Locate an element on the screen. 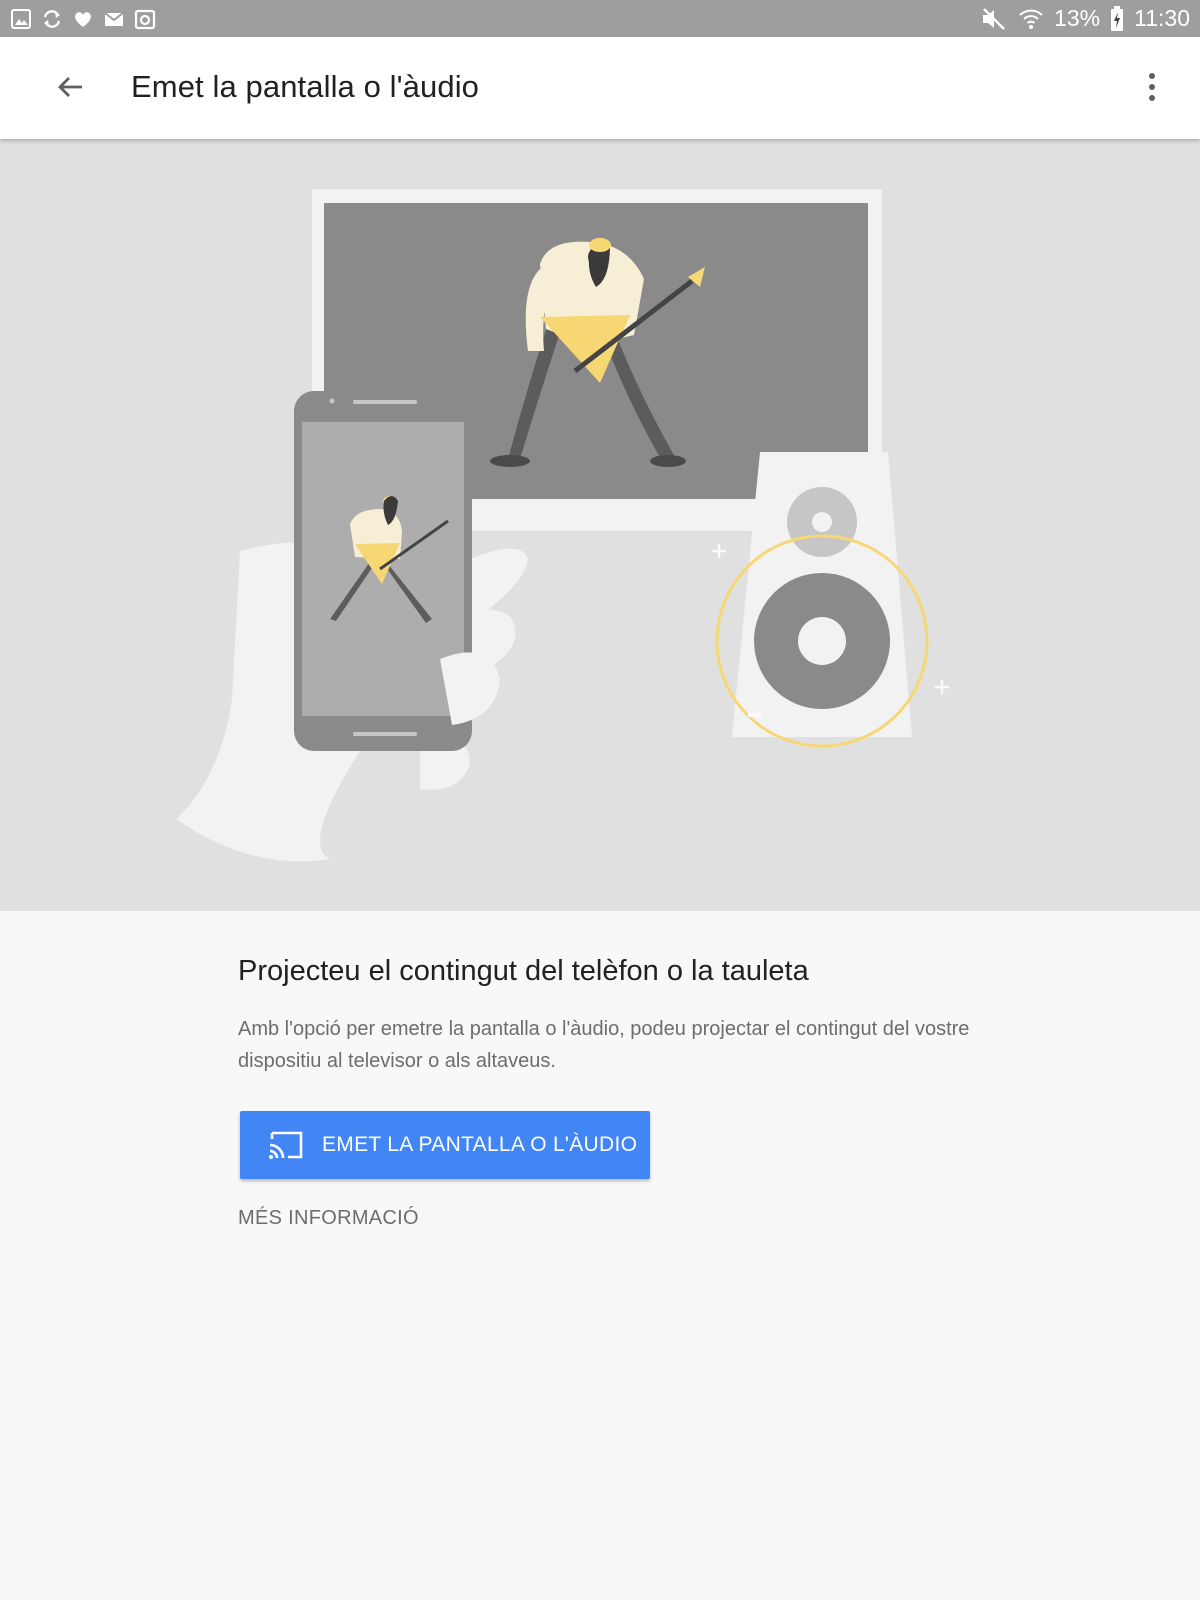 The width and height of the screenshot is (1200, 1600). cast-screen-button: EMET LA PANTALLA O L'ÀUDIO is located at coordinates (445, 1145).